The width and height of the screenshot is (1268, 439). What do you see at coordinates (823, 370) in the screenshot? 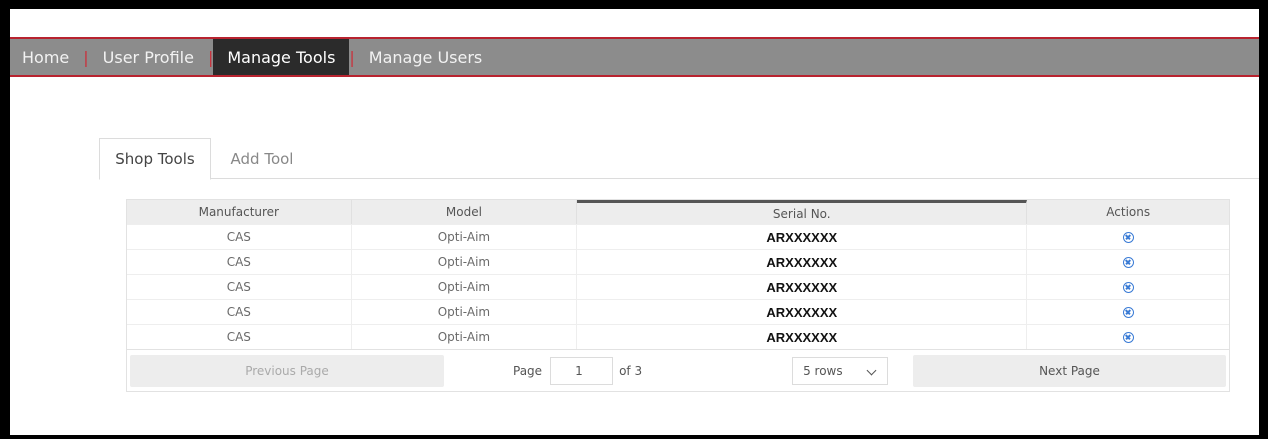
I see `rows-per-page-value: 5 rows` at bounding box center [823, 370].